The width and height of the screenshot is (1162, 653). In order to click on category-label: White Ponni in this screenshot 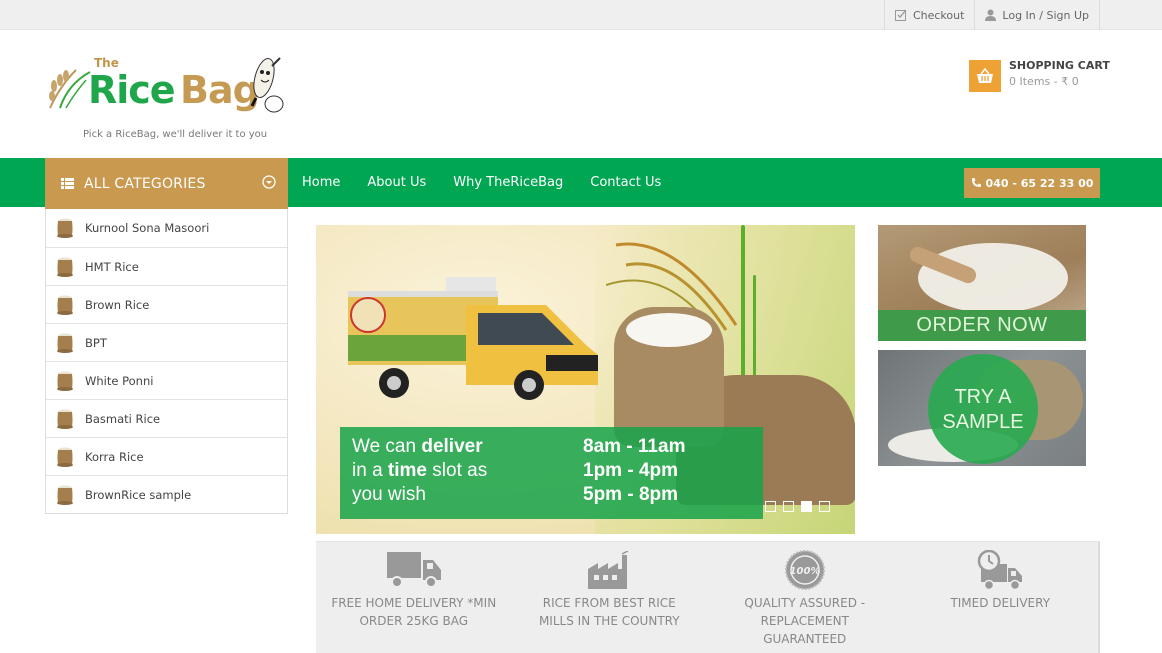, I will do `click(119, 380)`.